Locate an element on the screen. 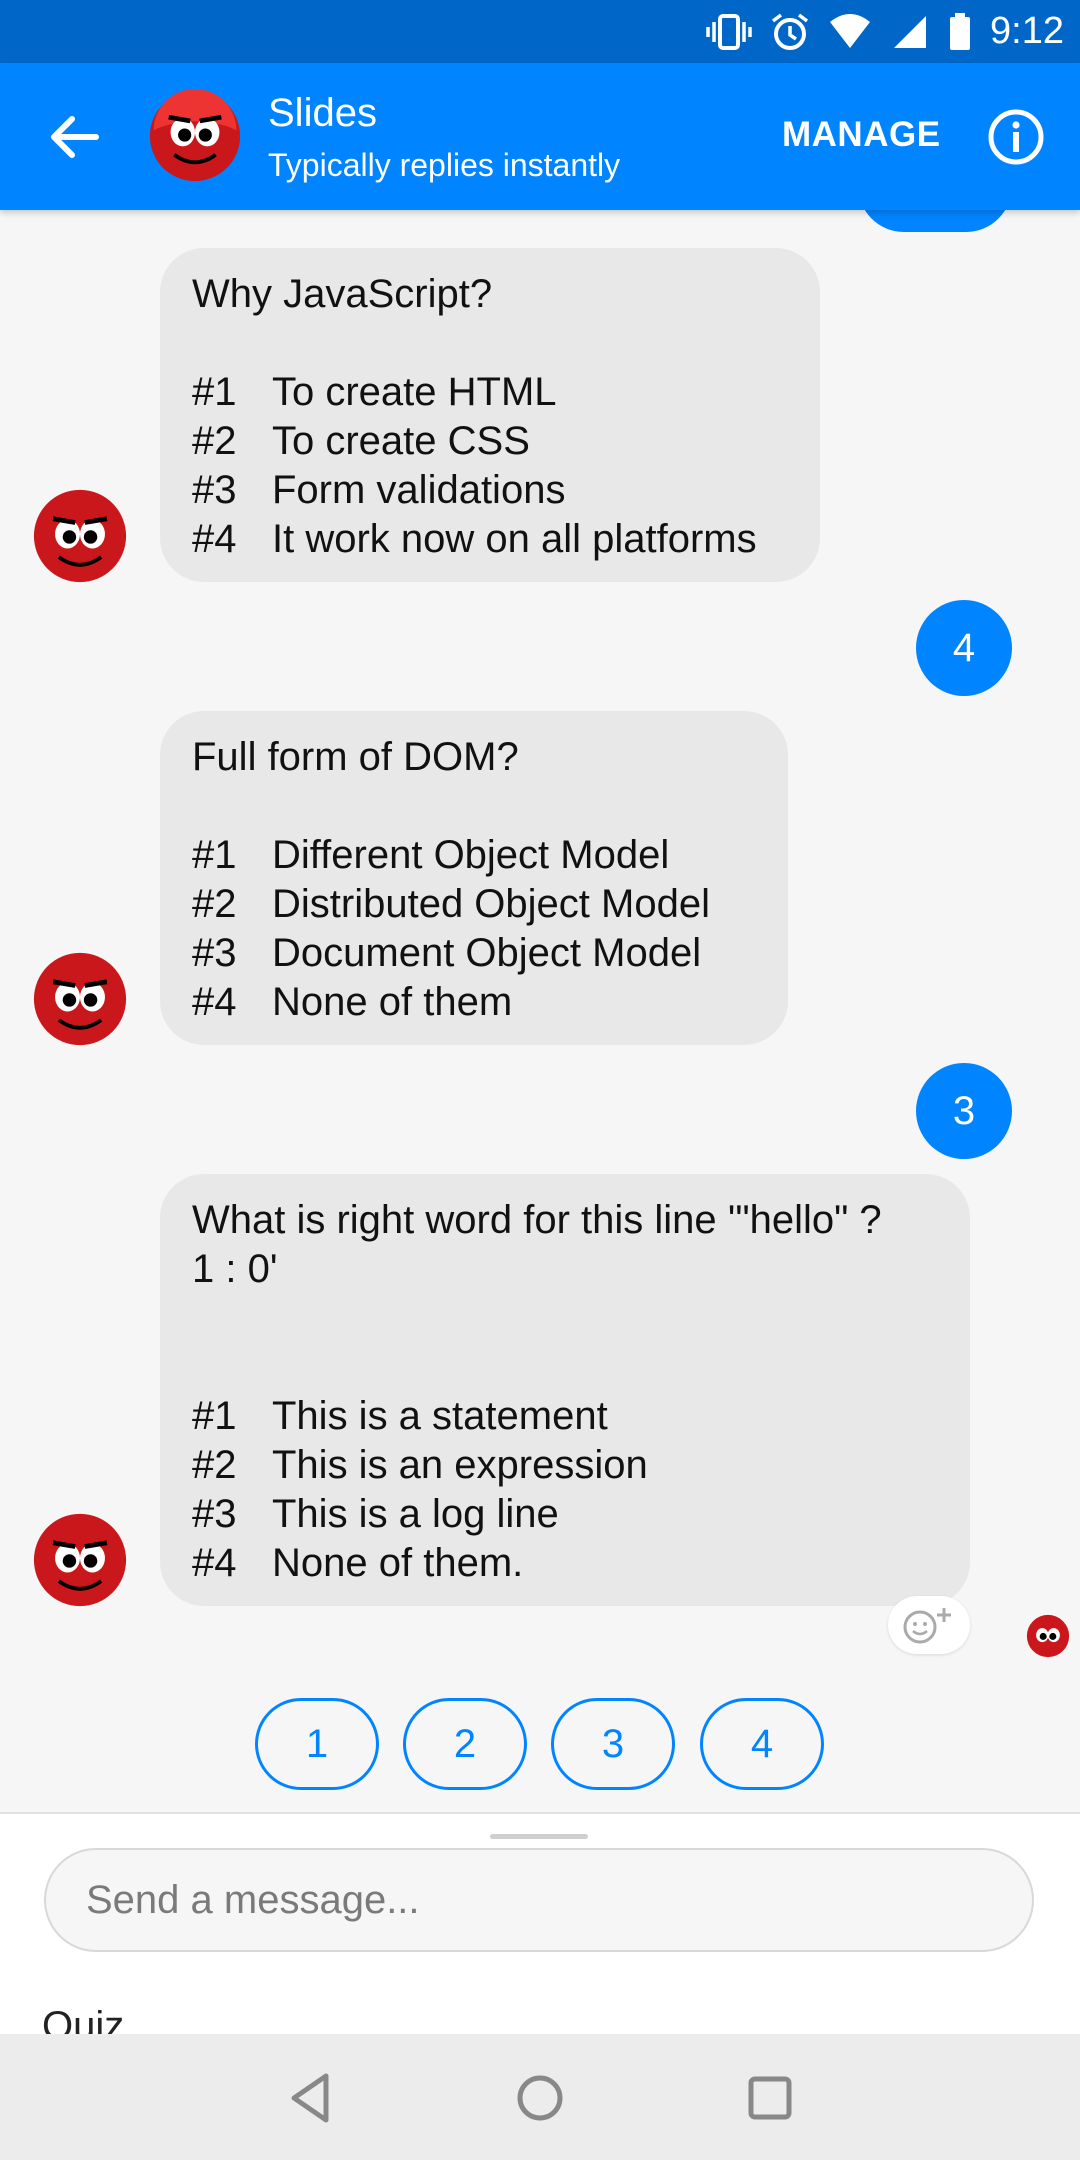  status-icons: 9:12 is located at coordinates (885, 31).